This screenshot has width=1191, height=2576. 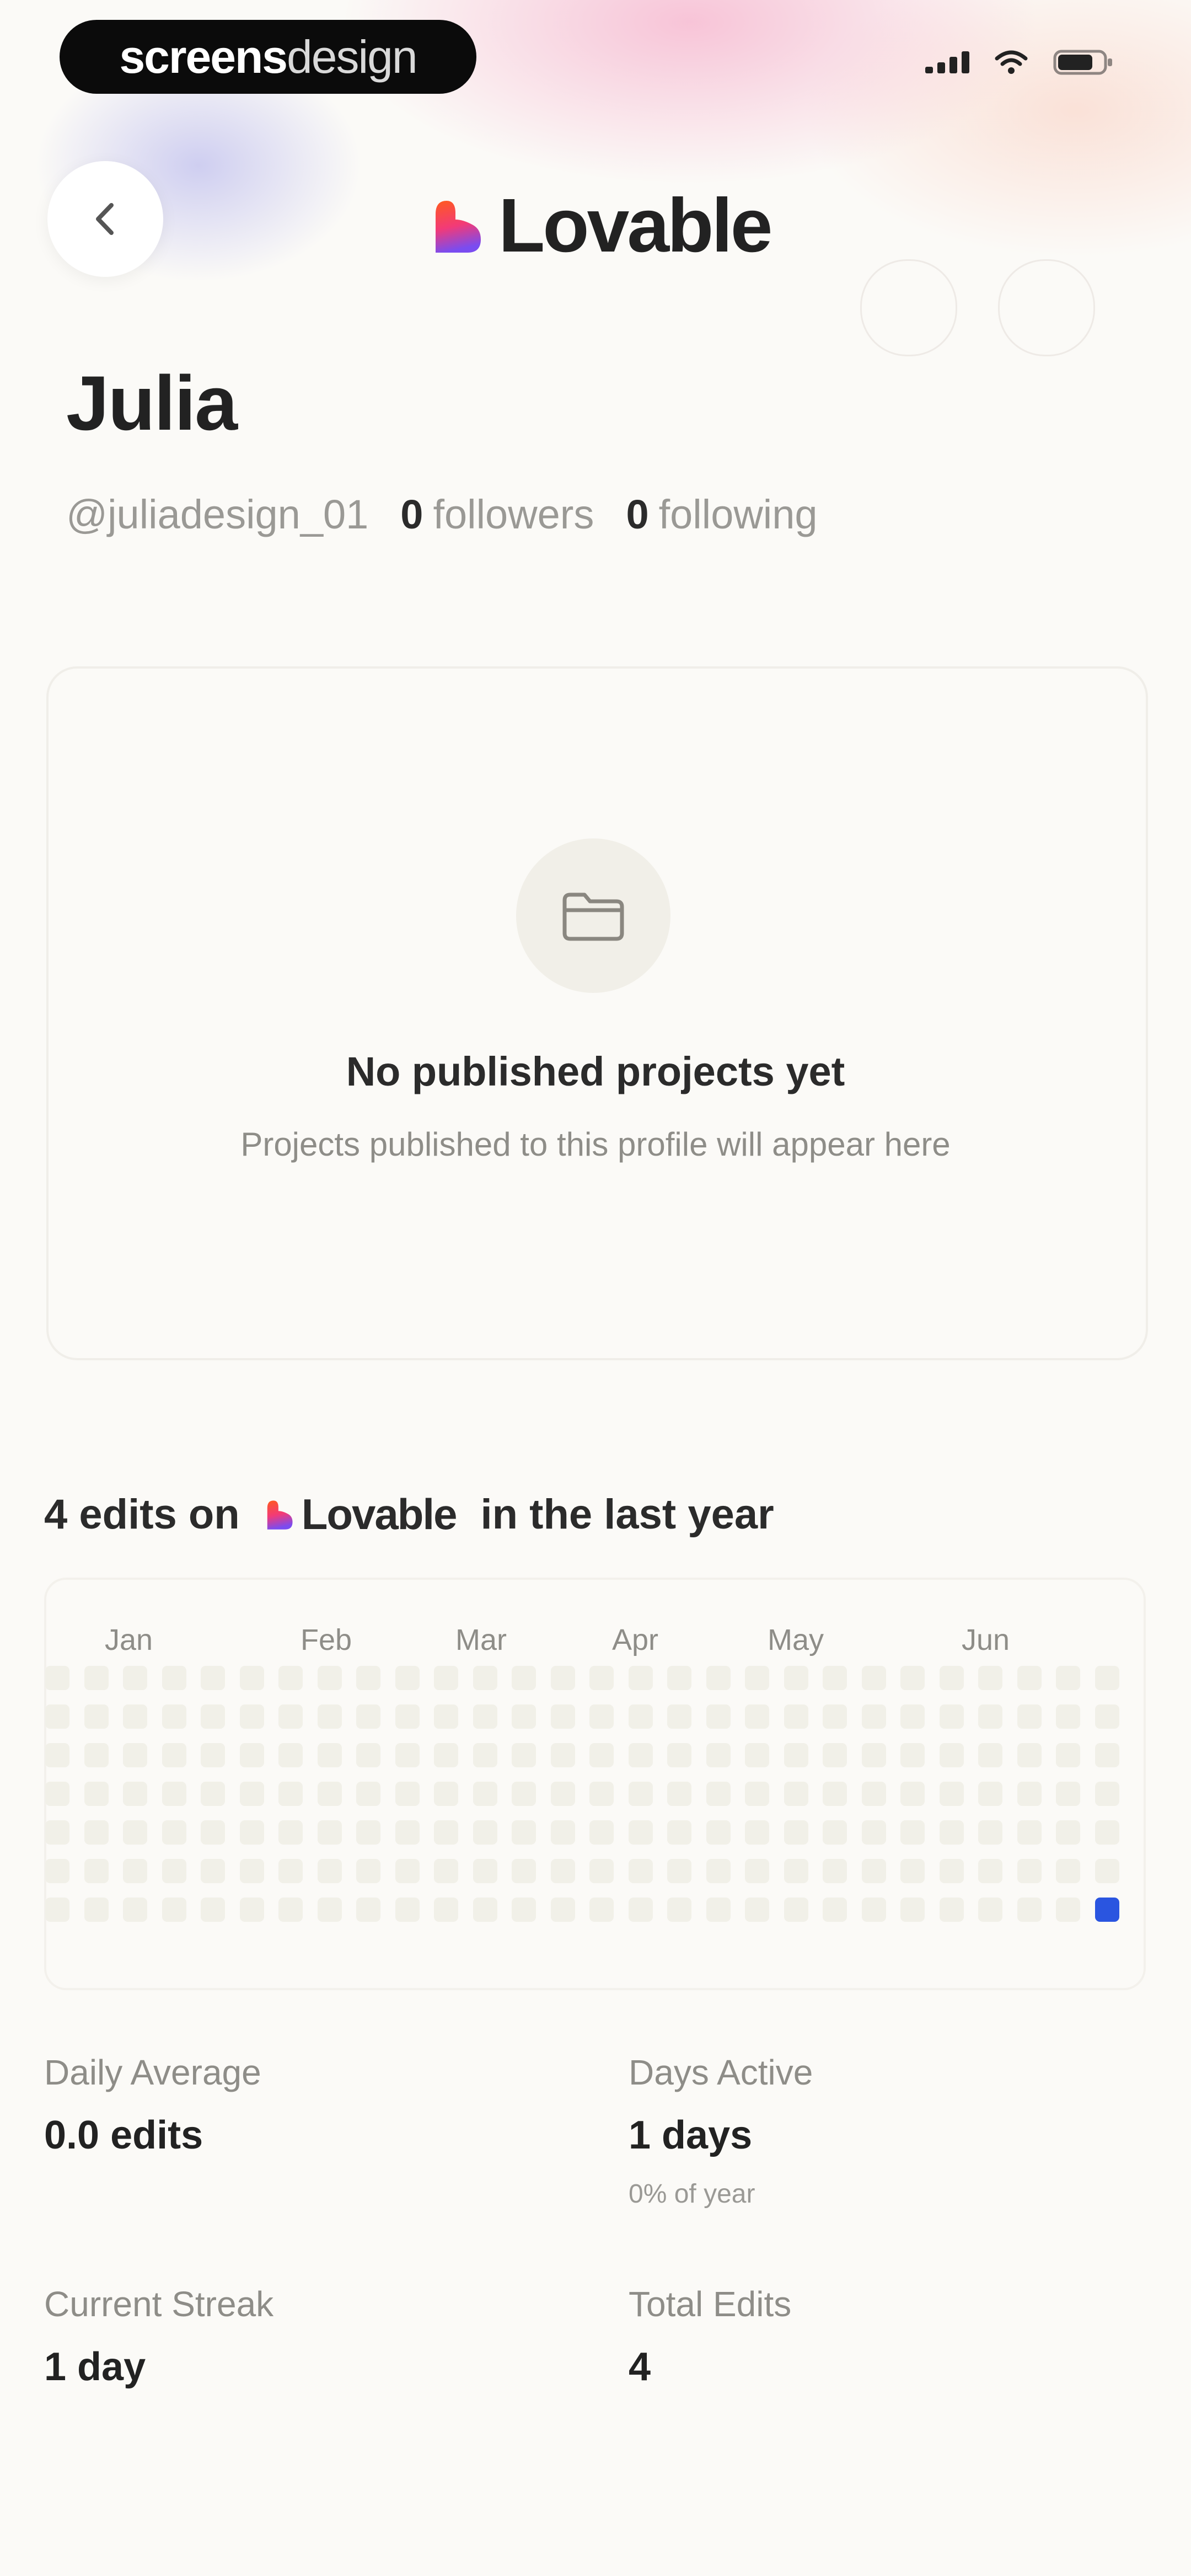 I want to click on back-button, so click(x=105, y=219).